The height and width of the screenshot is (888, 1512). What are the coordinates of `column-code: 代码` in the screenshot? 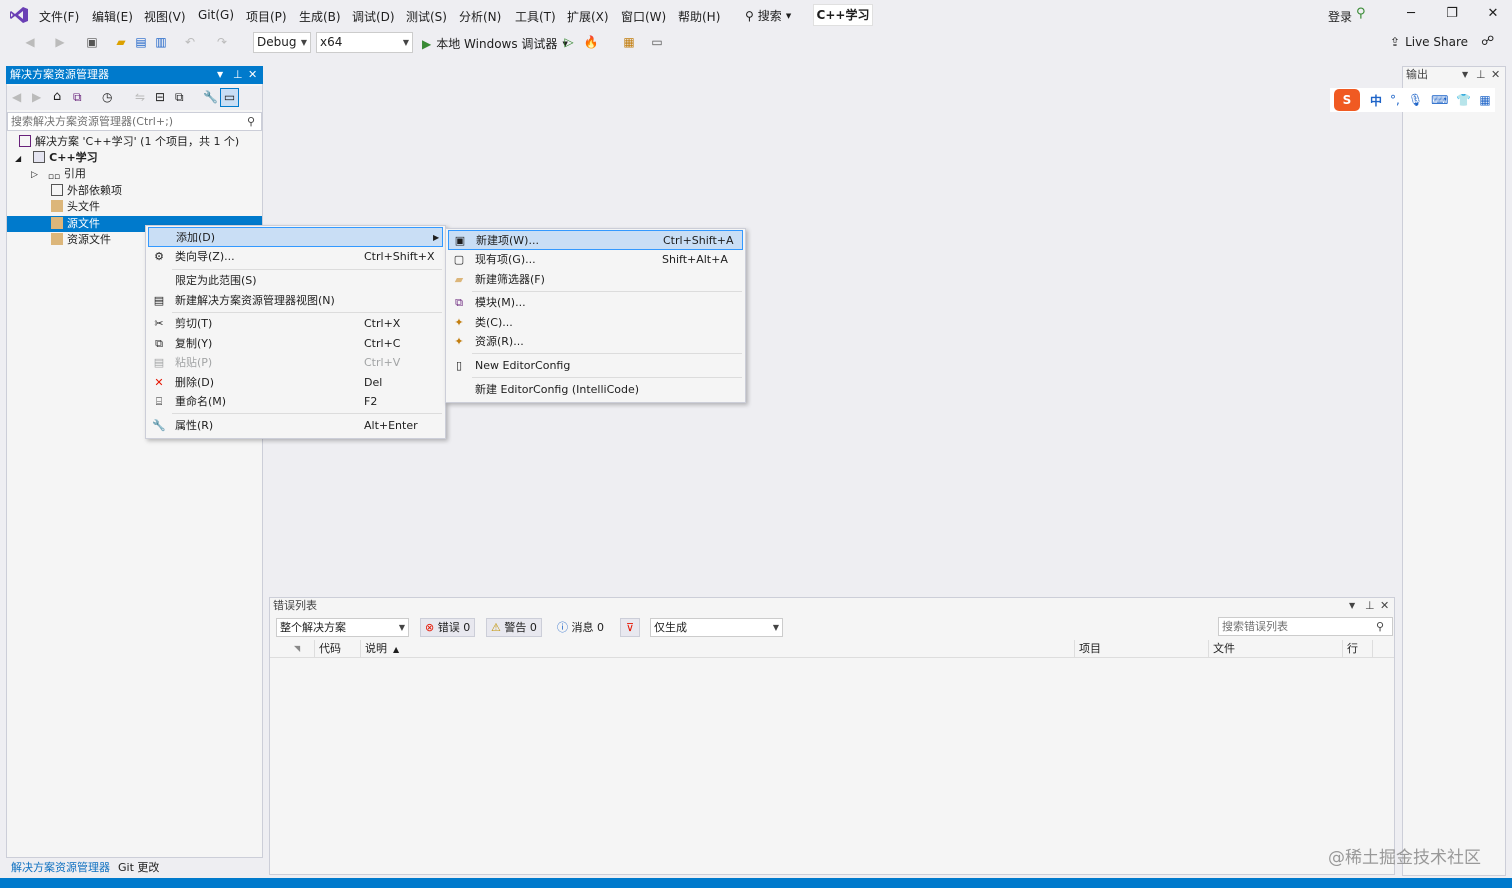 It's located at (327, 649).